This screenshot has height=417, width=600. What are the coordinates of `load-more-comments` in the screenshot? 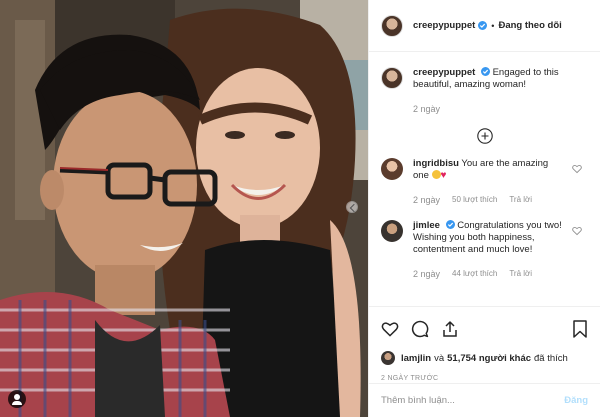 It's located at (484, 137).